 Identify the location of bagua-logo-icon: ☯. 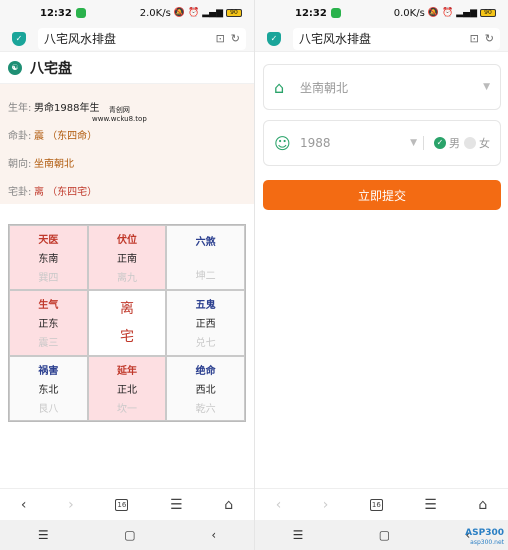
(15, 67).